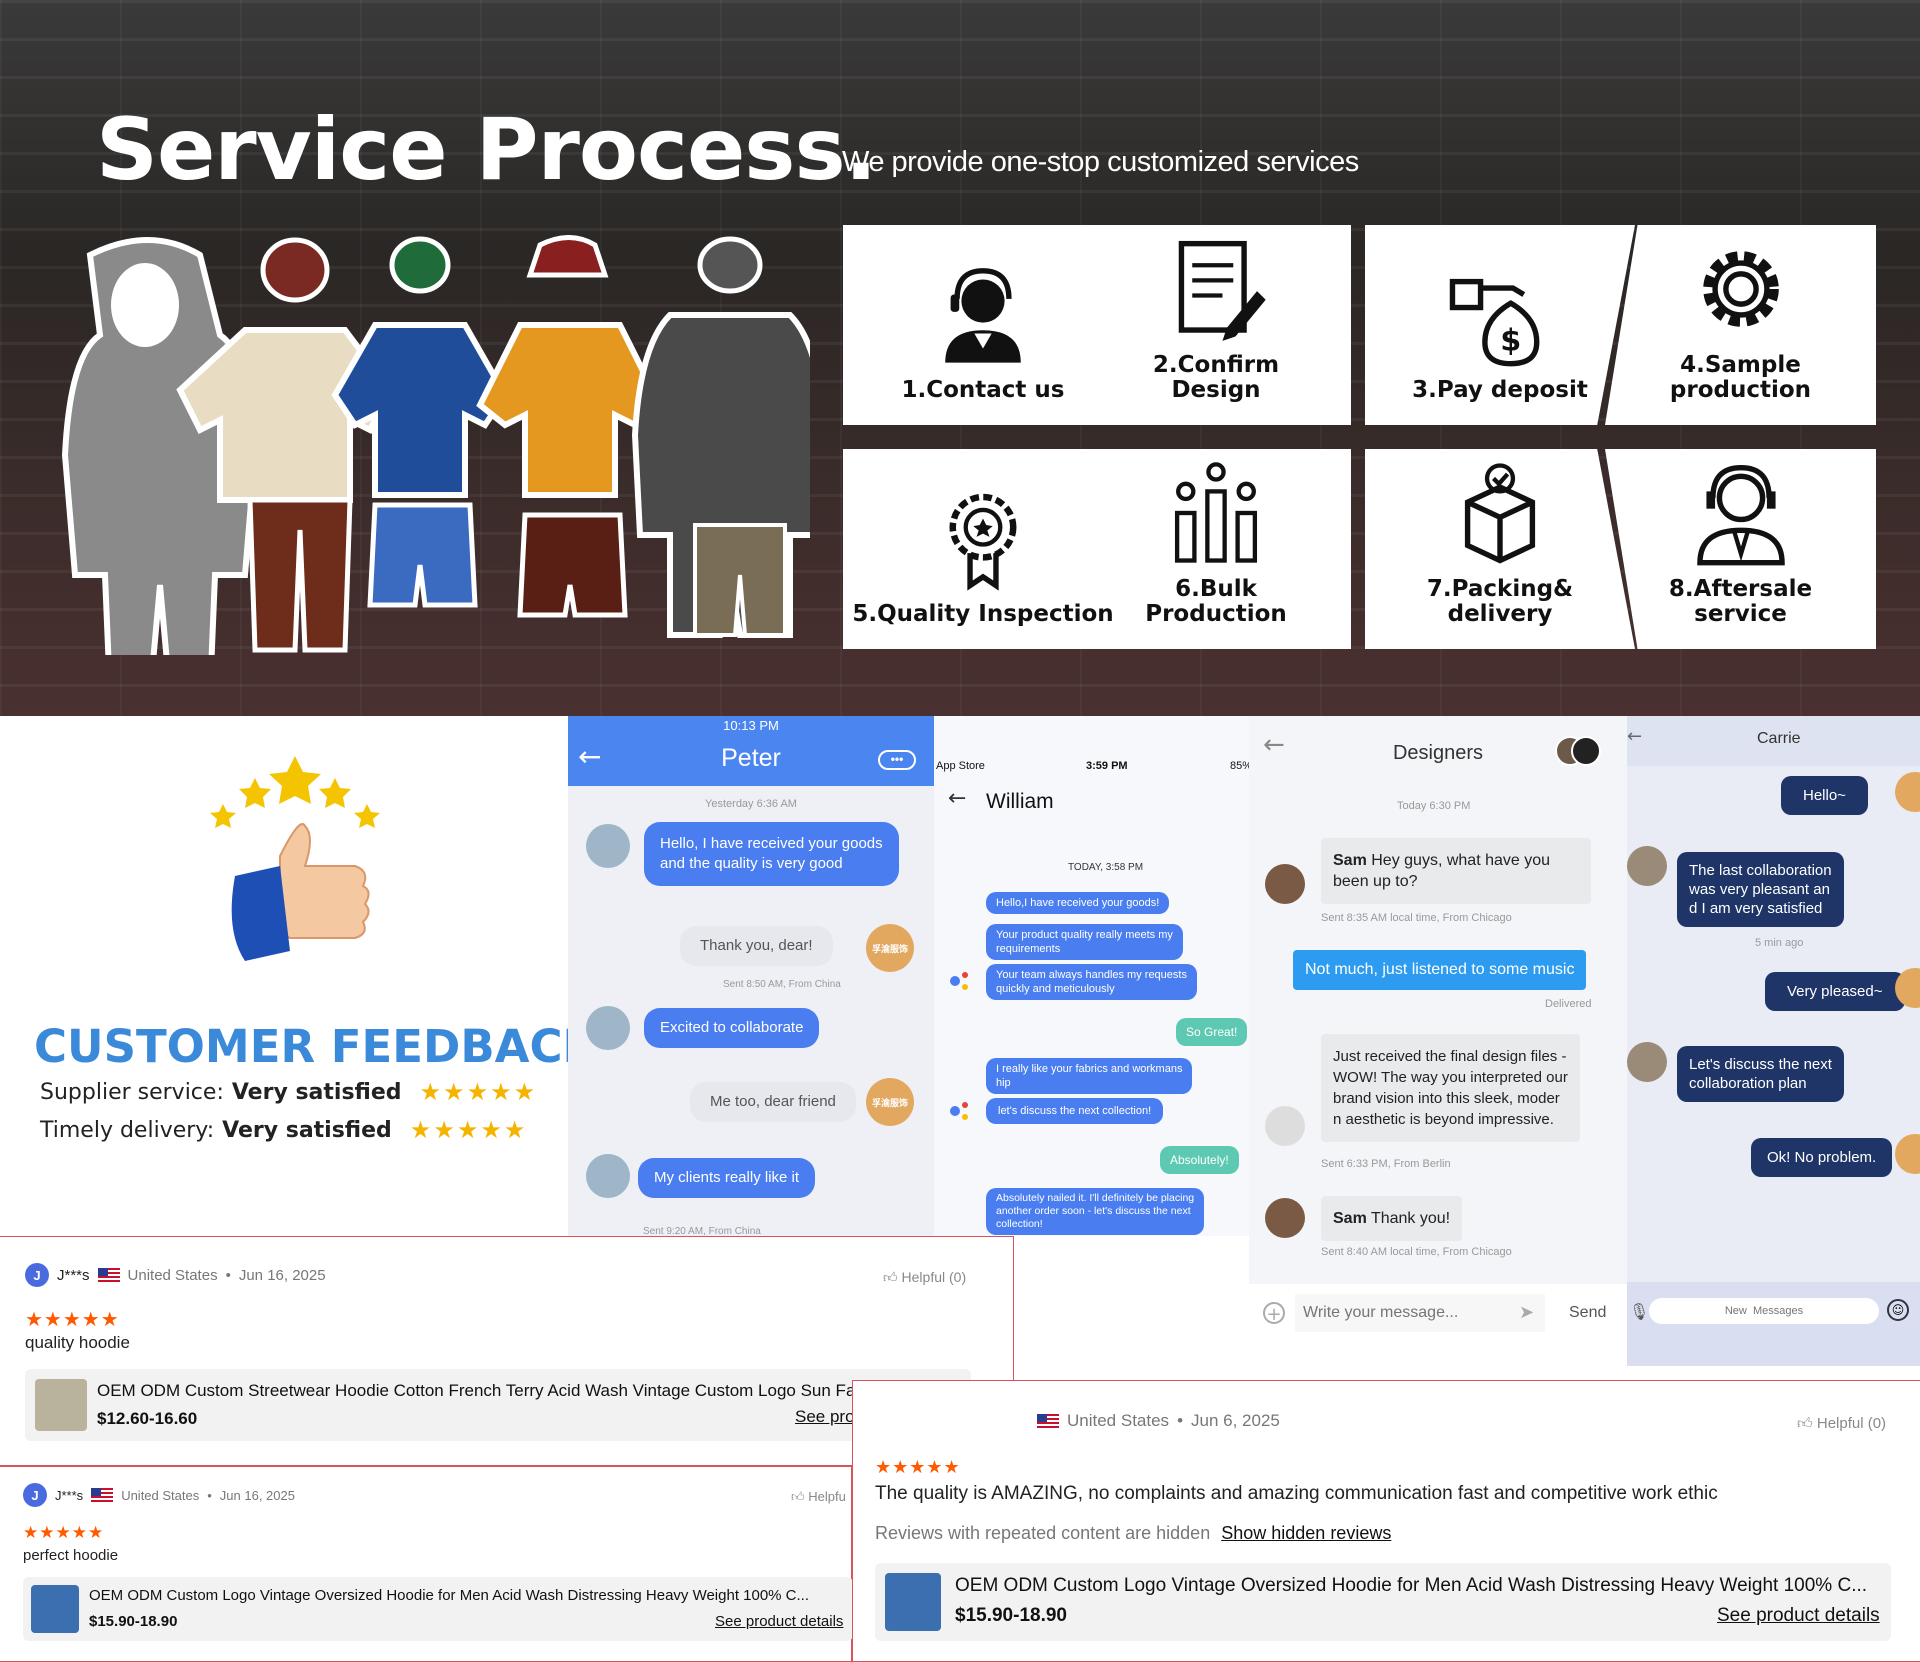  Describe the element at coordinates (127, 1130) in the screenshot. I see `feedback-label: Timely delivery:` at that location.